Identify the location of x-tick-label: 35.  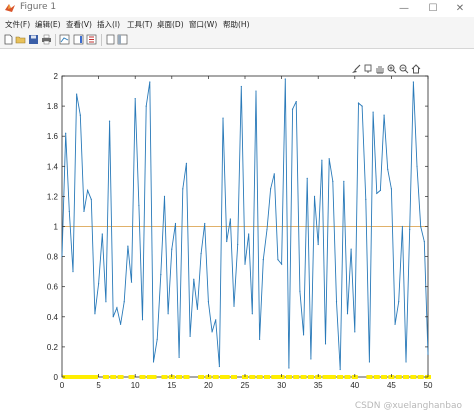
(318, 385).